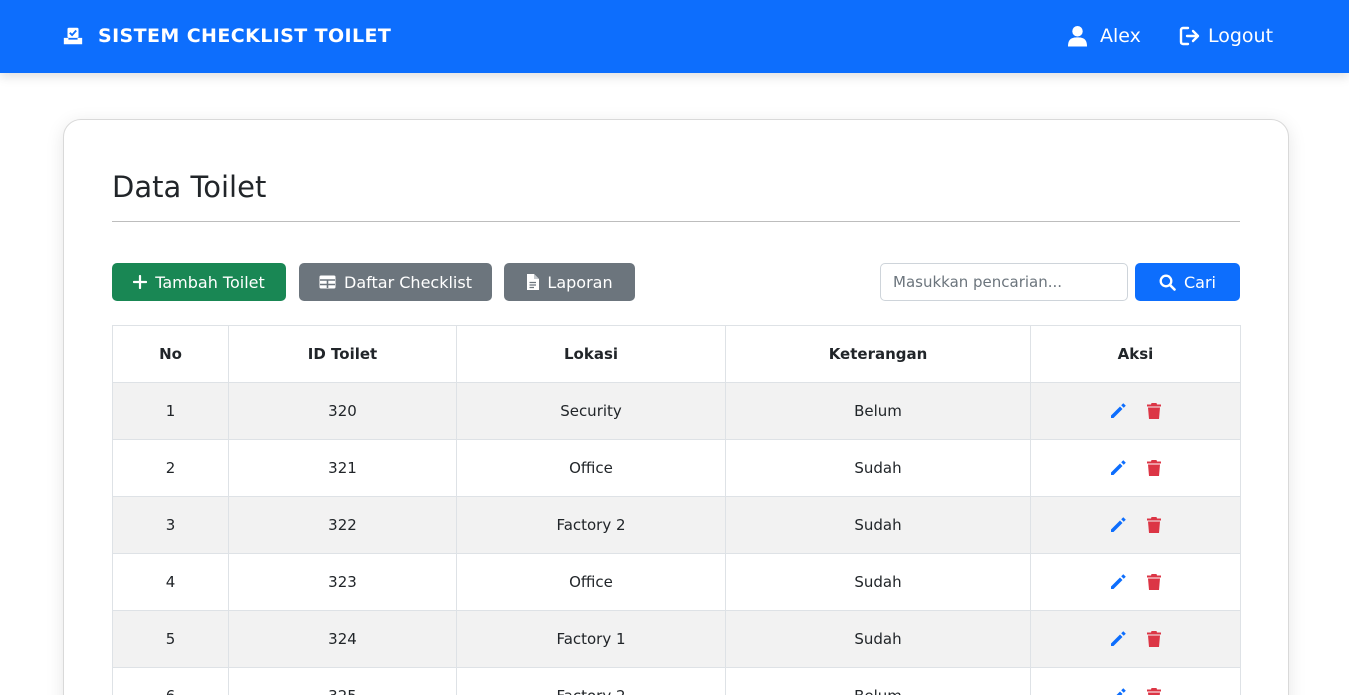 The height and width of the screenshot is (695, 1349). Describe the element at coordinates (1077, 36) in the screenshot. I see `user-icon` at that location.